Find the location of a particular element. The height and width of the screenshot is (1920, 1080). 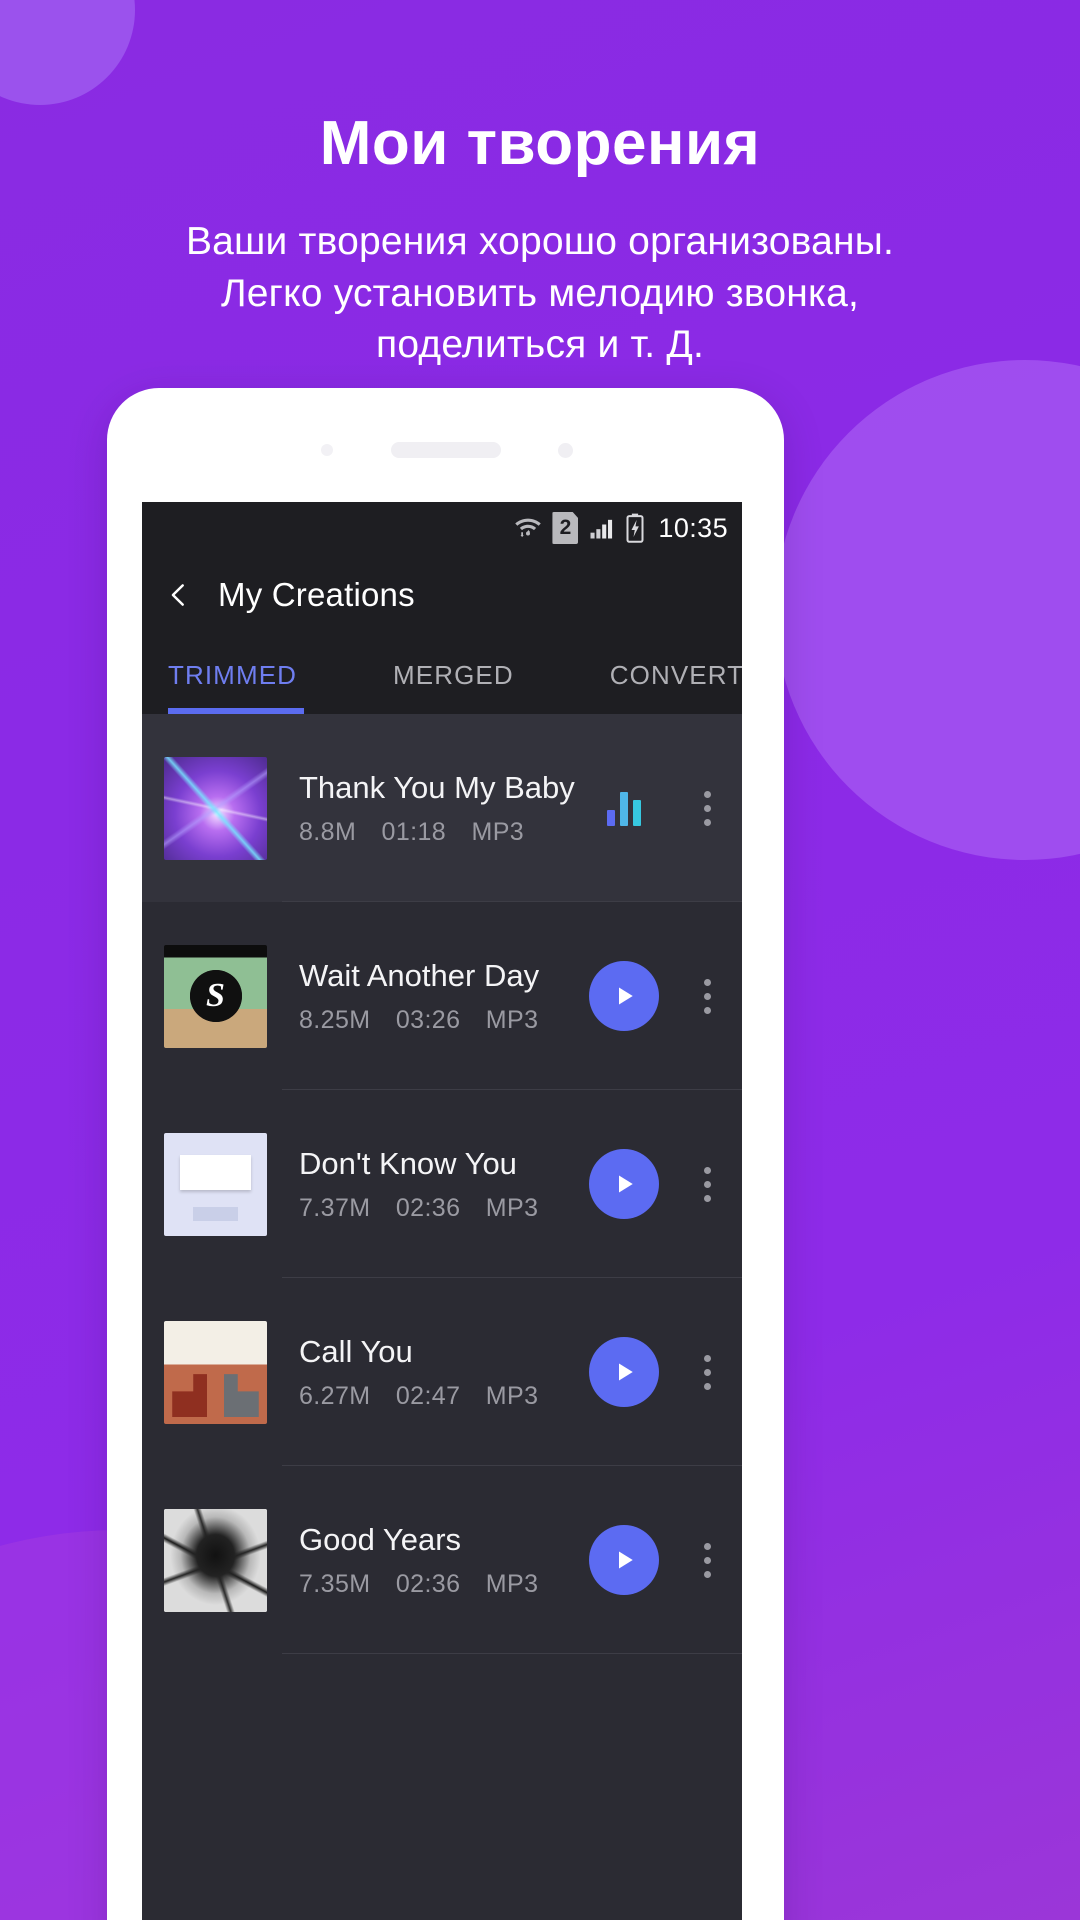

list-item: Thank You My Baby 8.8M 01:18 MP3 is located at coordinates (442, 808).